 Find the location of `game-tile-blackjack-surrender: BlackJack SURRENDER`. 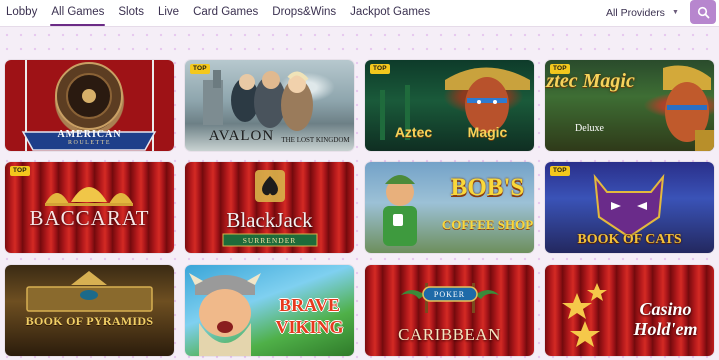

game-tile-blackjack-surrender: BlackJack SURRENDER is located at coordinates (269, 207).